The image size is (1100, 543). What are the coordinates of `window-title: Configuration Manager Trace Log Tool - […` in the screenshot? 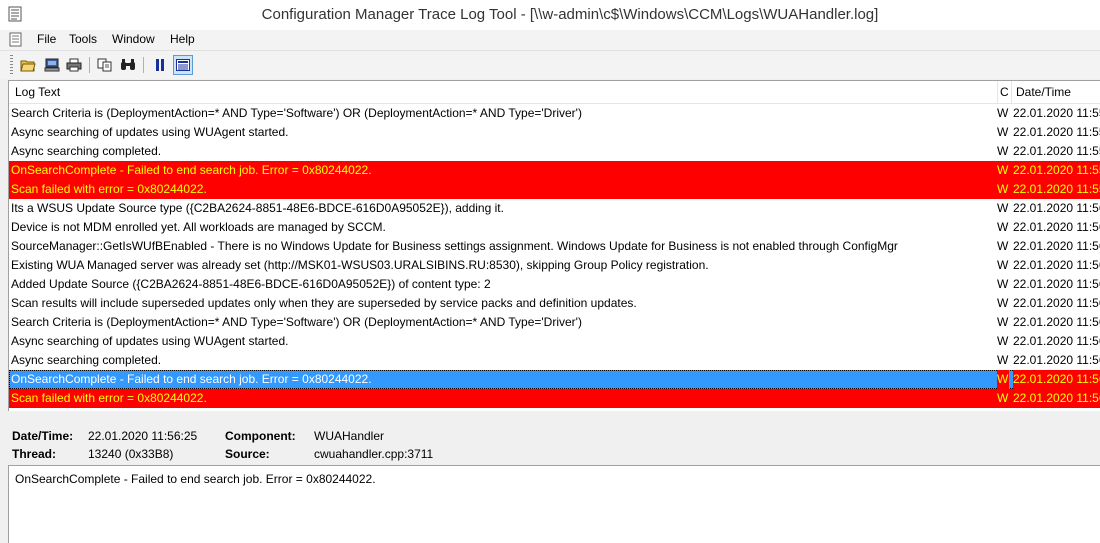 It's located at (570, 14).